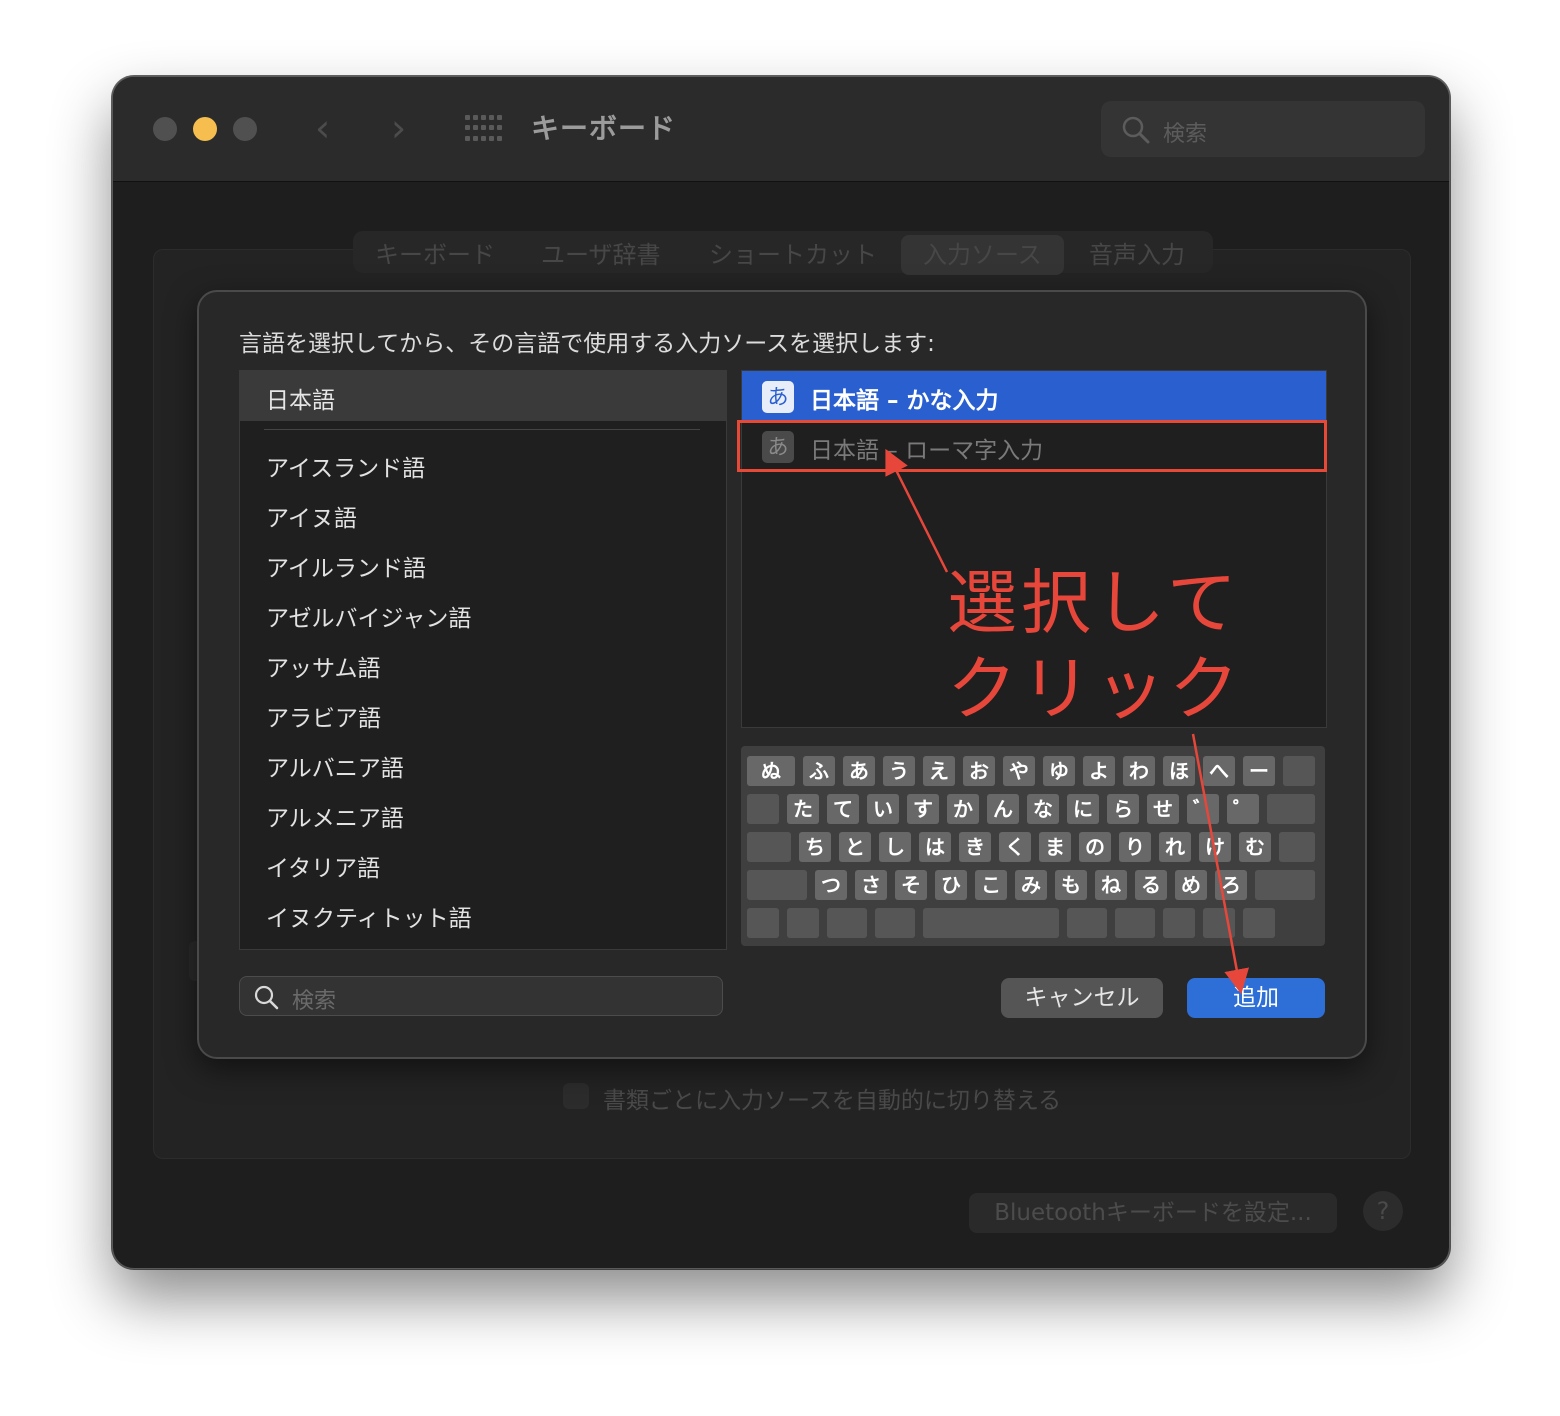  I want to click on input-source-item-kana: あ 日本語 – かな入力, so click(1034, 396).